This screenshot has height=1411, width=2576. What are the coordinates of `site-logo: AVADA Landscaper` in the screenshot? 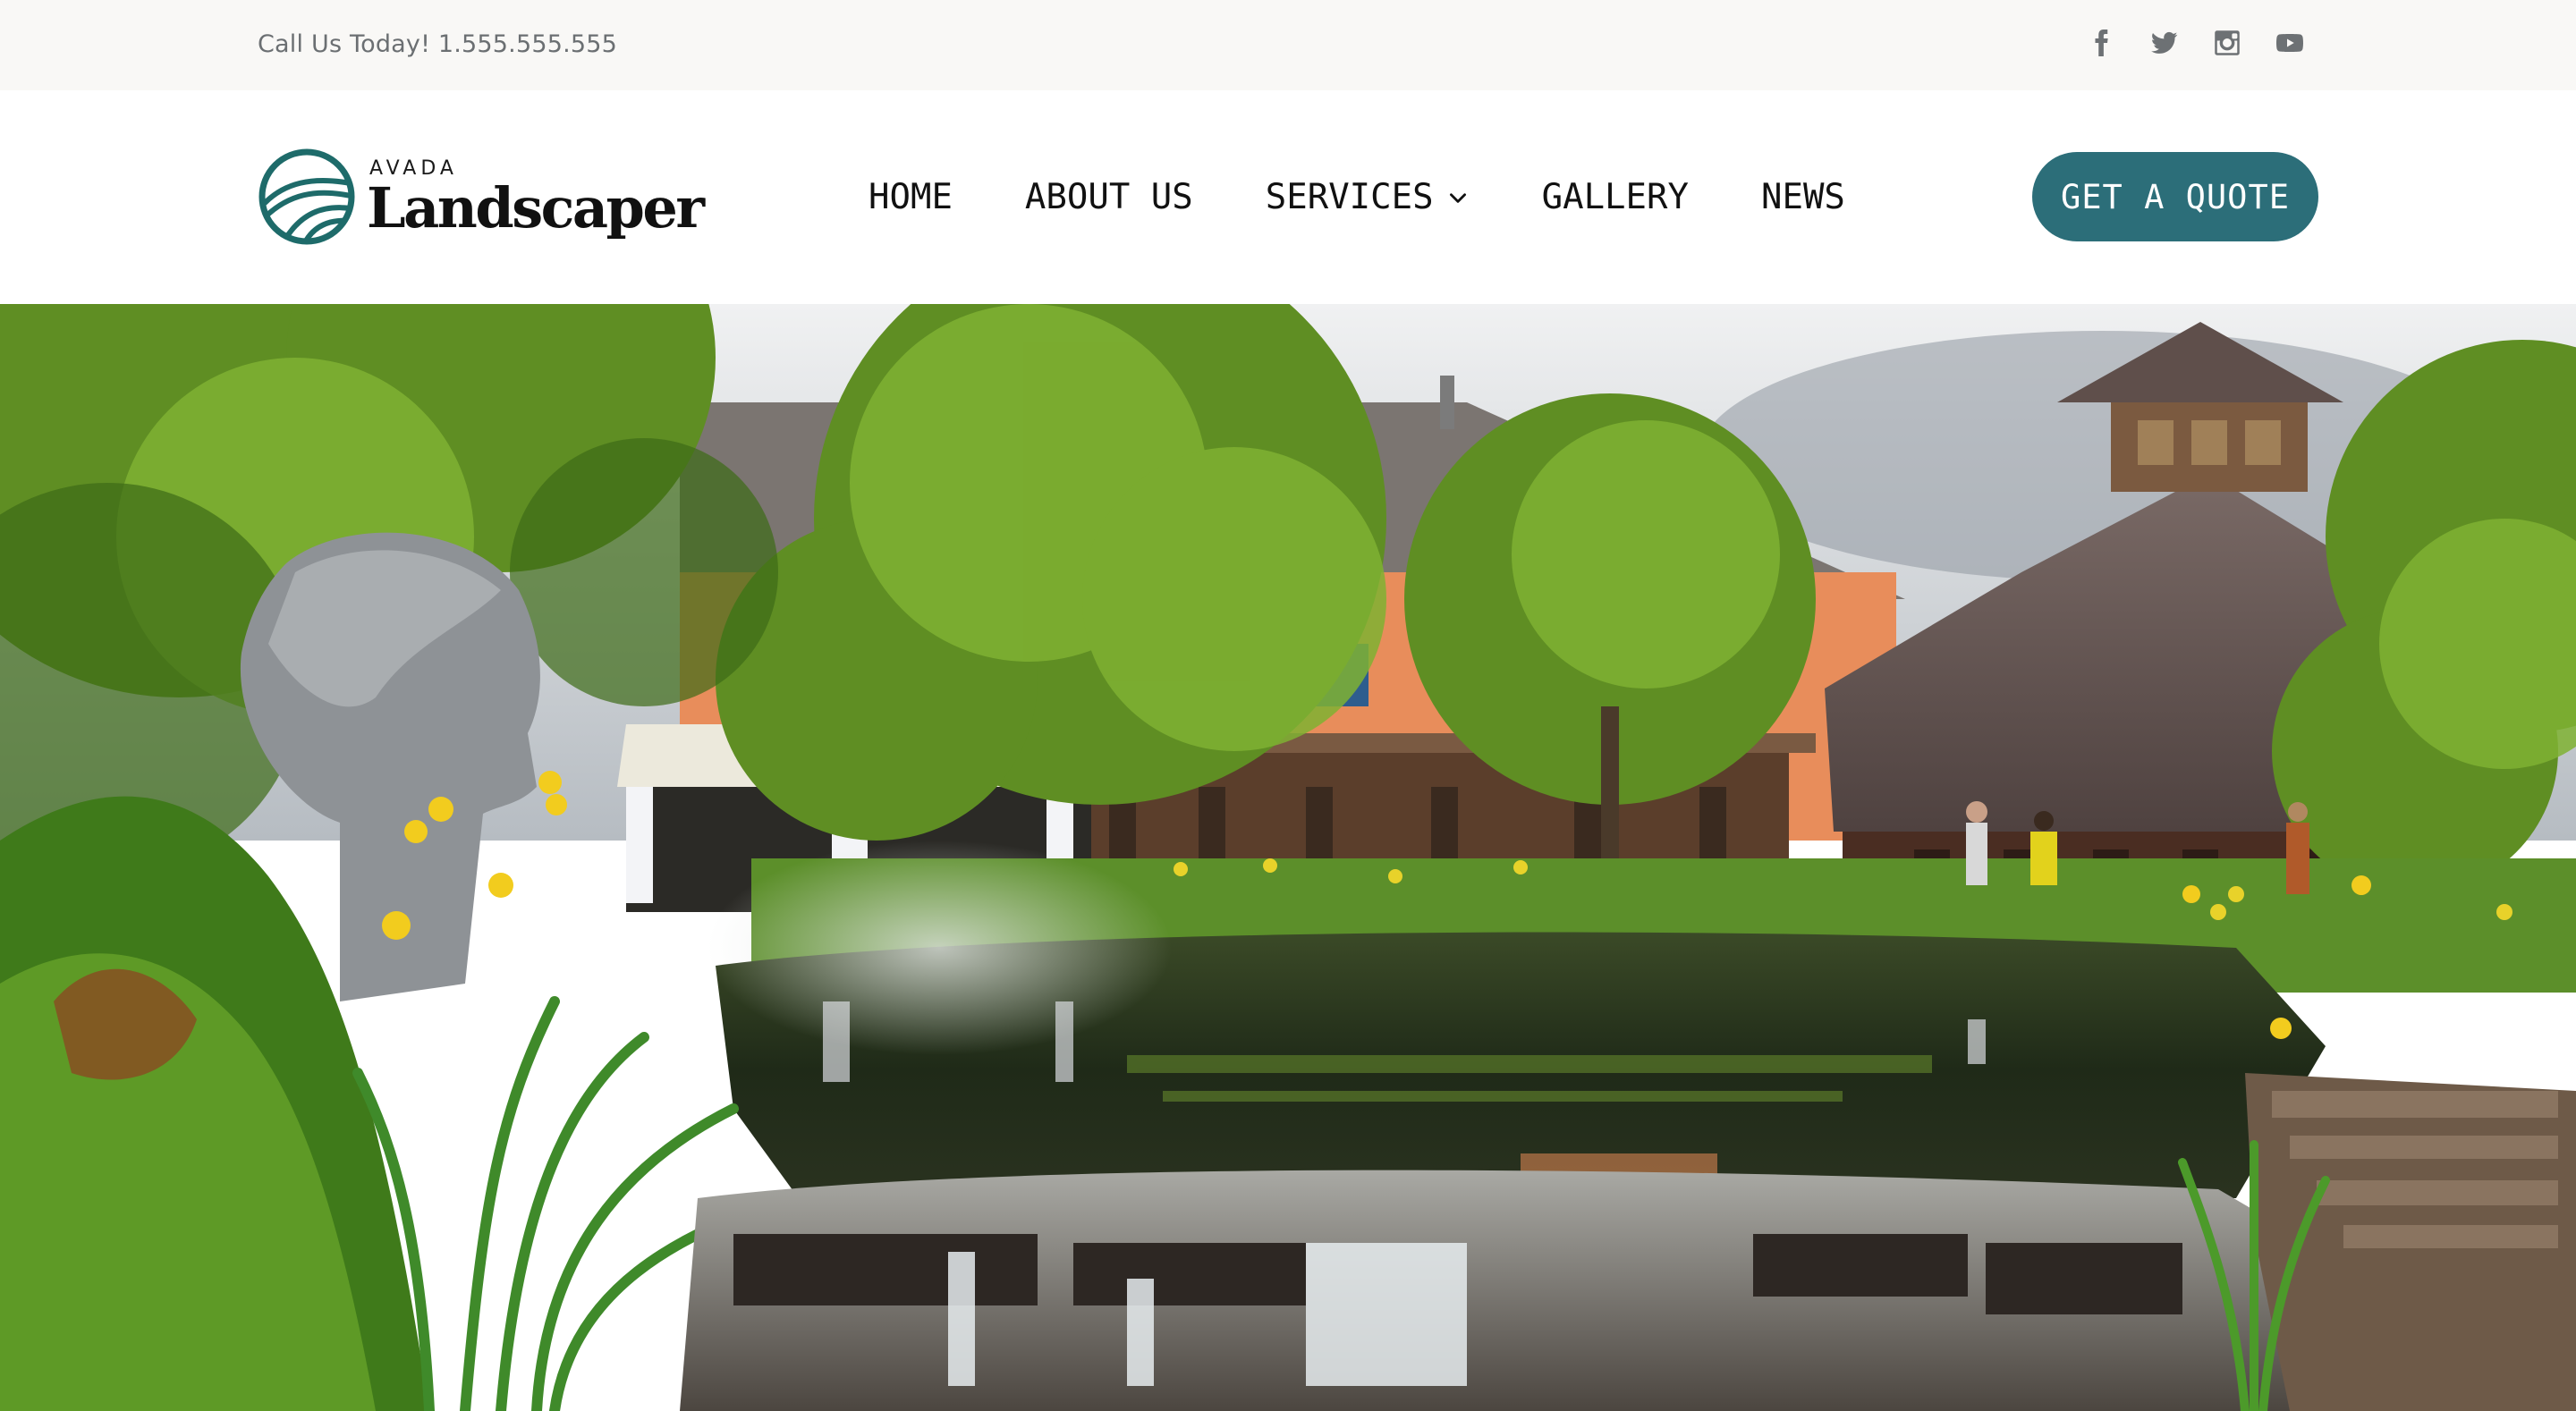 It's located at (481, 197).